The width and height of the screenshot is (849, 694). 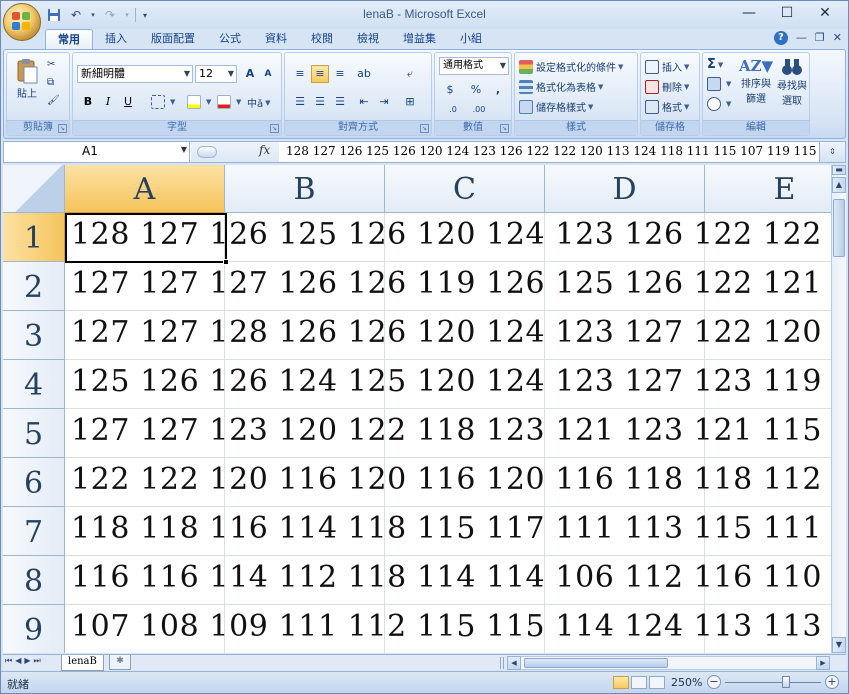 I want to click on cut-icon: ✂, so click(x=51, y=64).